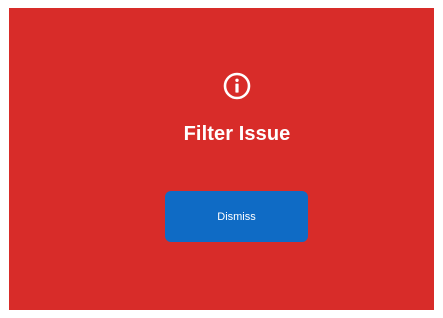  Describe the element at coordinates (237, 134) in the screenshot. I see `dialog-title: Filter Issue` at that location.